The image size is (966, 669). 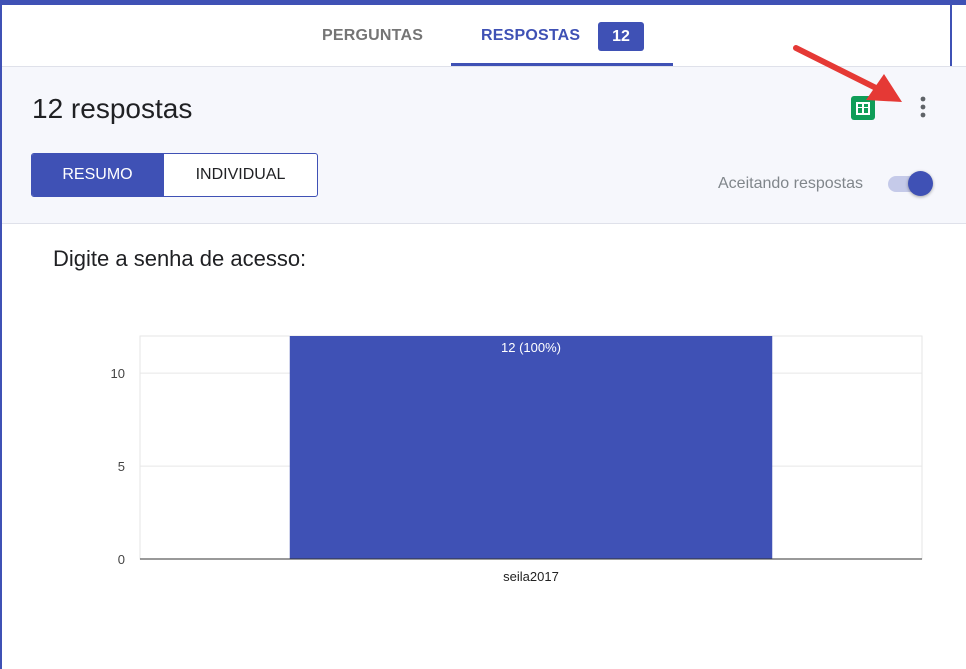 What do you see at coordinates (531, 576) in the screenshot?
I see `x-tick-label: seila2017` at bounding box center [531, 576].